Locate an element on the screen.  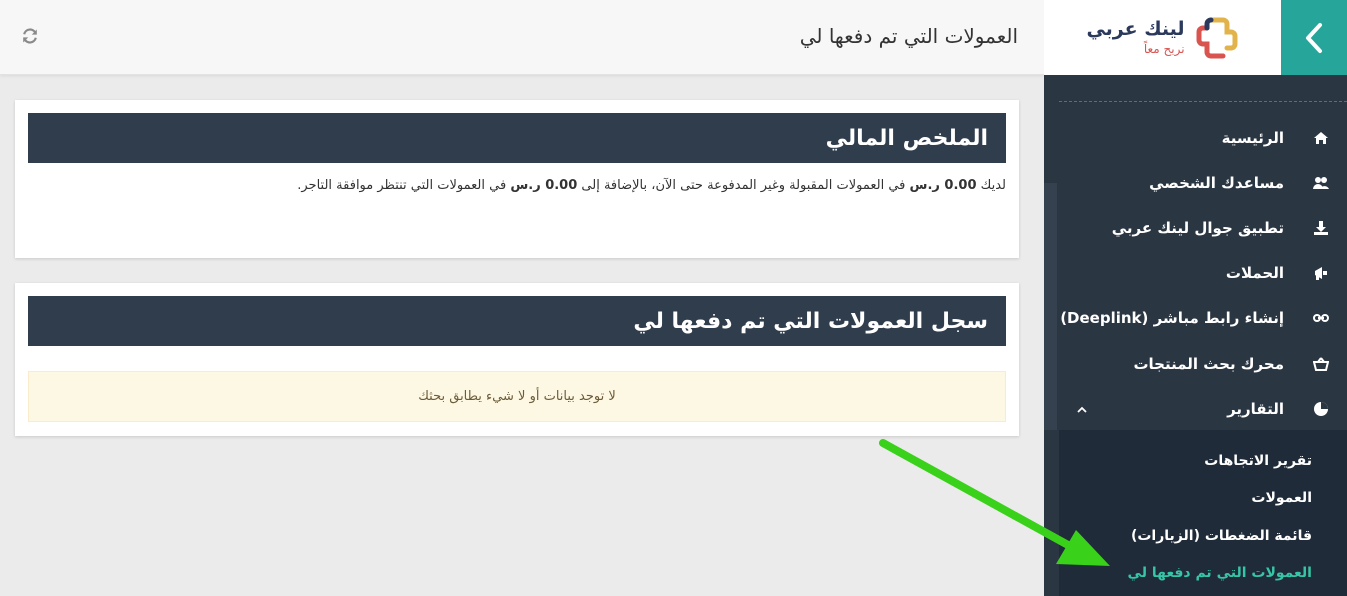
refresh-button is located at coordinates (30, 36).